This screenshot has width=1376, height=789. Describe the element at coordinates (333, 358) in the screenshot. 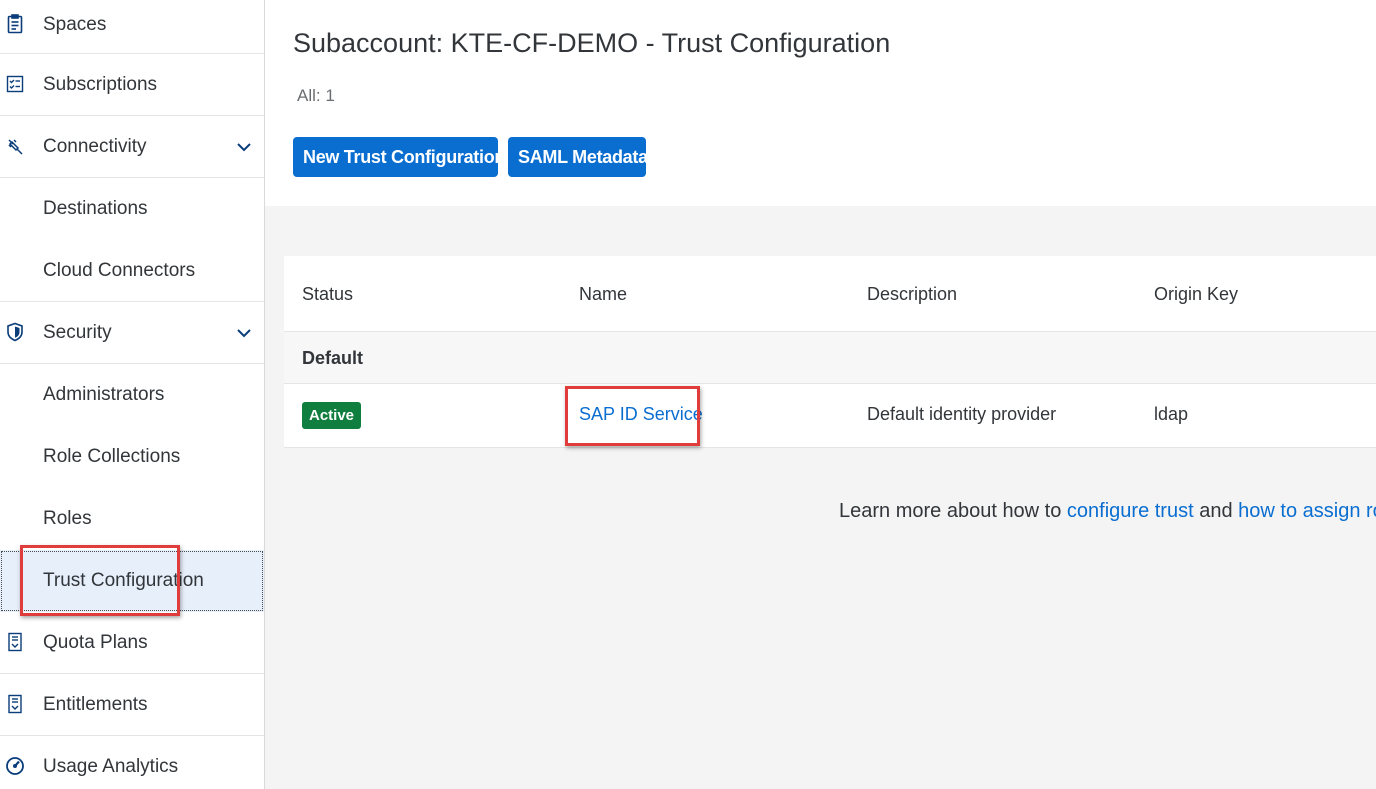

I see `group-label: Default` at that location.